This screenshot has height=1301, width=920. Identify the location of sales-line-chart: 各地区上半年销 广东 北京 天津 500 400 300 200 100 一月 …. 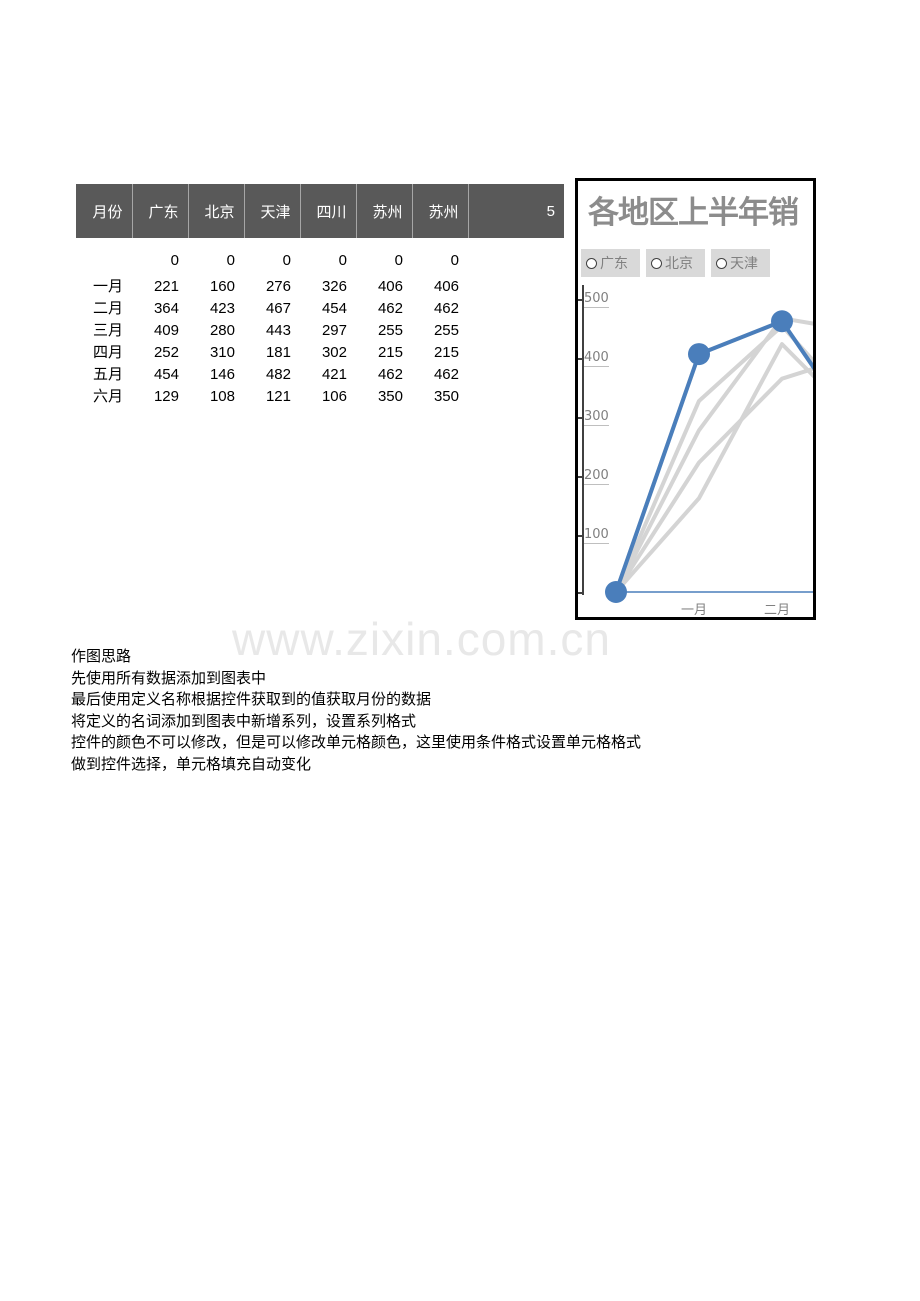
(695, 399).